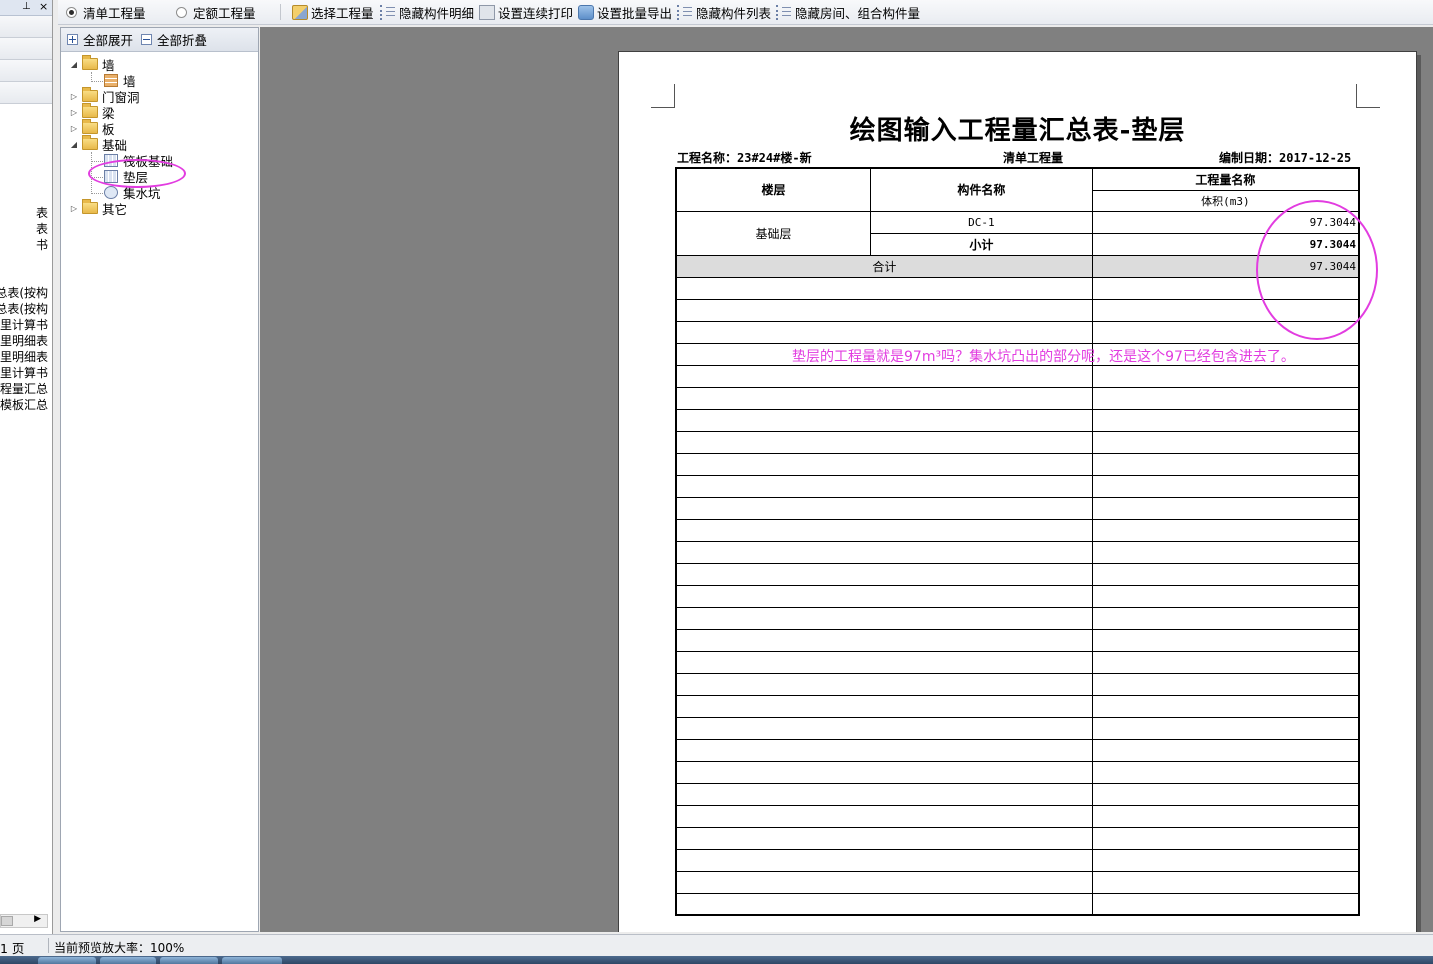  What do you see at coordinates (115, 209) in the screenshot?
I see `tree-node-label: 其它` at bounding box center [115, 209].